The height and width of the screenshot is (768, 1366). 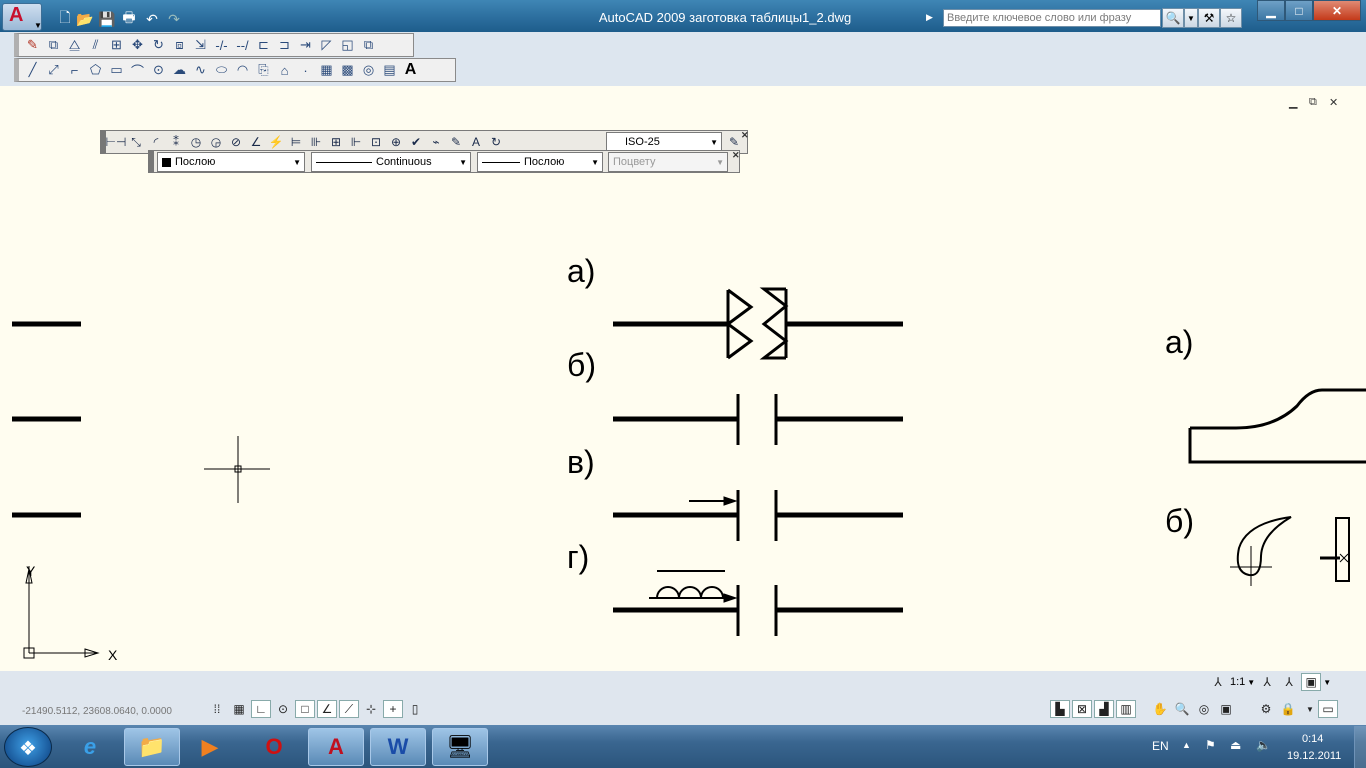 What do you see at coordinates (391, 162) in the screenshot?
I see `linetype-select: Continuous ▼` at bounding box center [391, 162].